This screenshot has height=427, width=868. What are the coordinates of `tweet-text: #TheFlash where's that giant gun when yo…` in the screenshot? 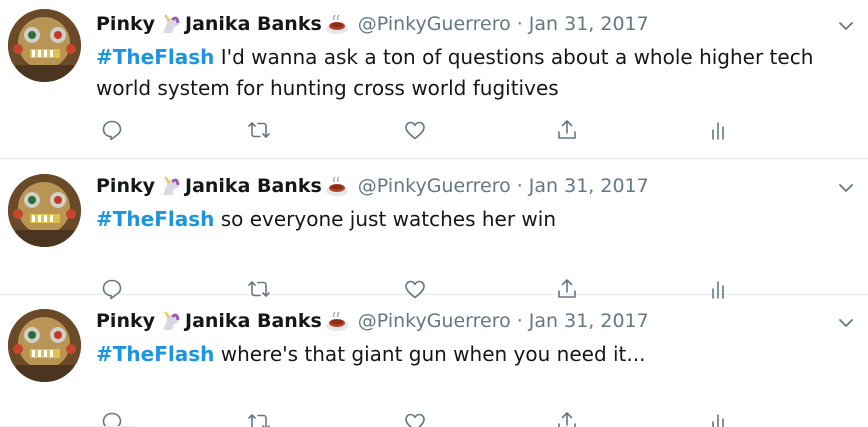 It's located at (476, 354).